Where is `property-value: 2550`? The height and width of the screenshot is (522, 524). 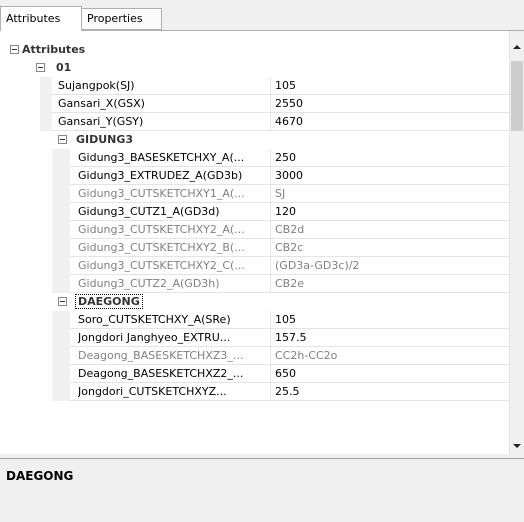 property-value: 2550 is located at coordinates (391, 104).